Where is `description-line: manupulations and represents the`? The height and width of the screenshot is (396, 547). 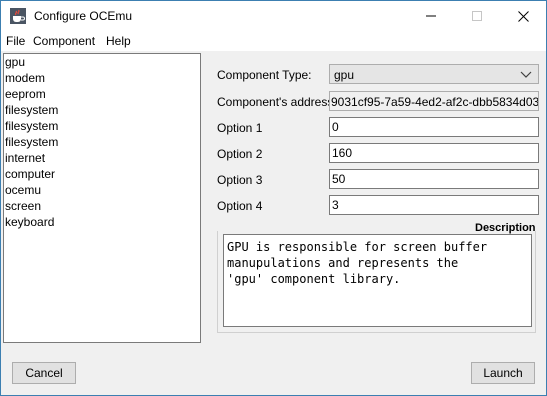 description-line: manupulations and represents the is located at coordinates (343, 263).